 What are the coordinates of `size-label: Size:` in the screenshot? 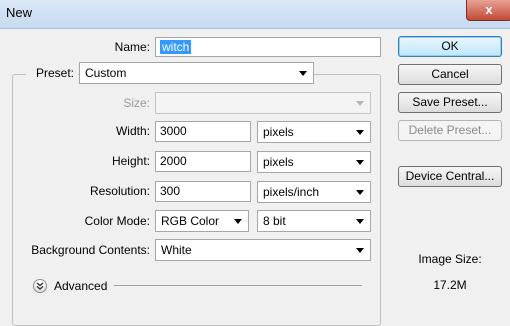 It's located at (136, 103).